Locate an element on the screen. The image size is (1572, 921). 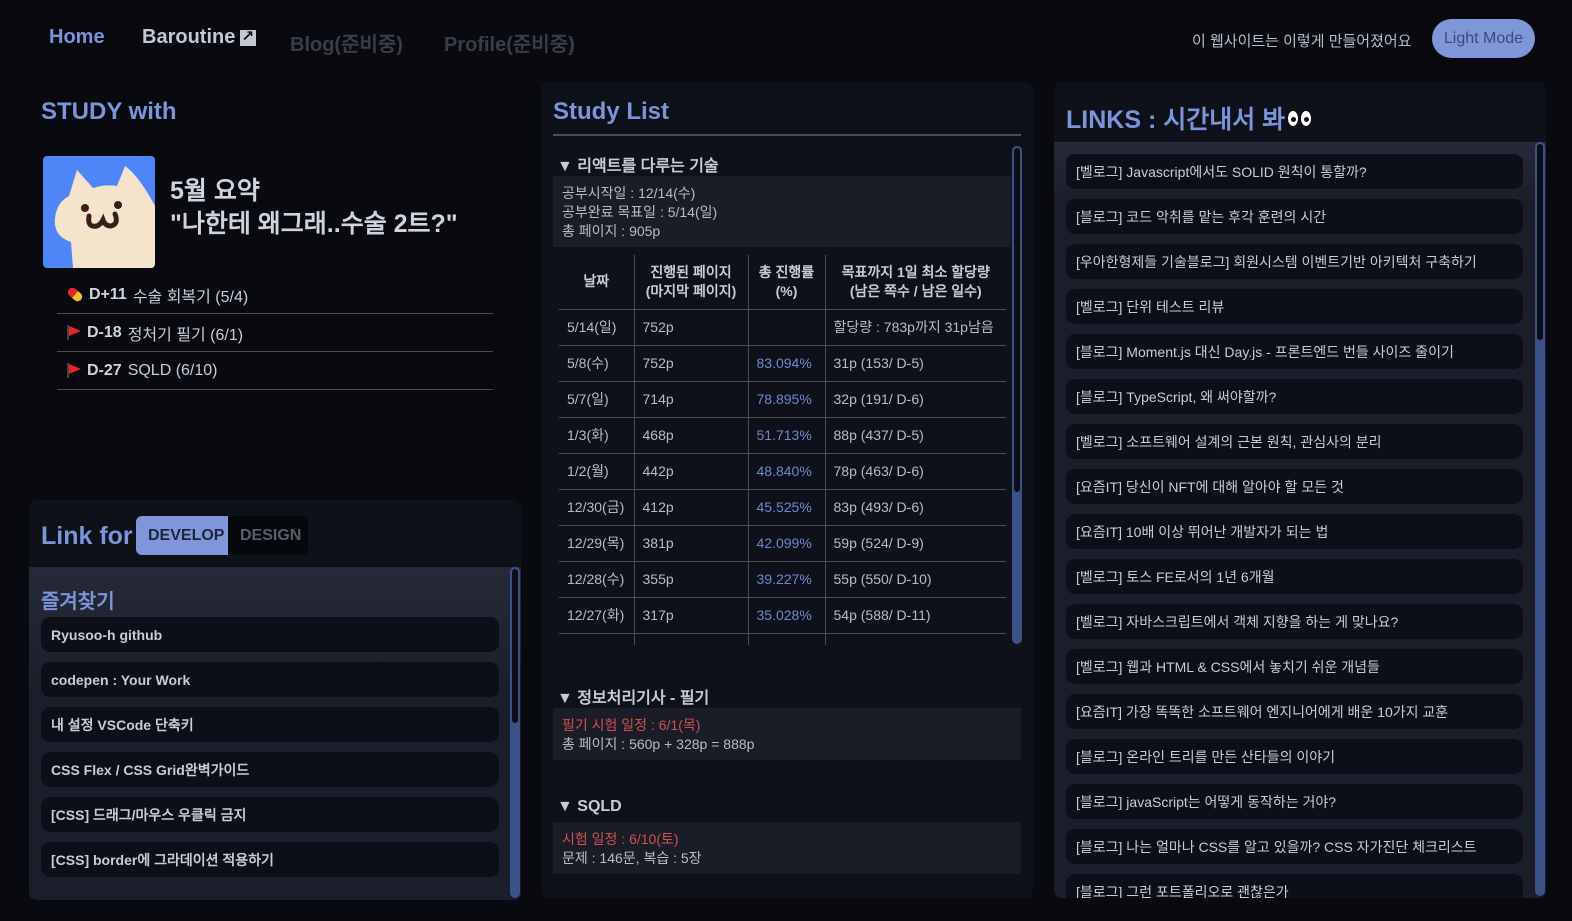
cell-date: 12/30(금) is located at coordinates (596, 507).